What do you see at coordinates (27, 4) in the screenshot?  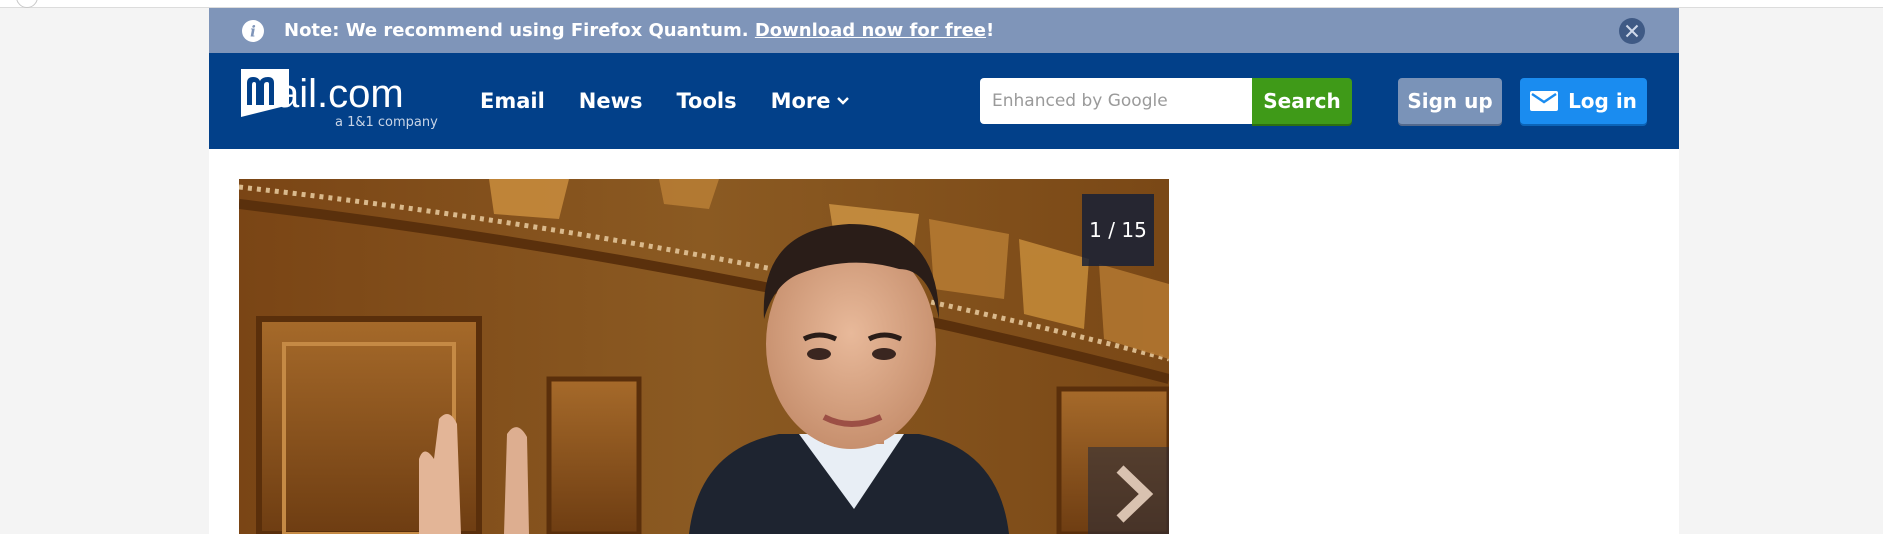 I see `browser-tab-circle` at bounding box center [27, 4].